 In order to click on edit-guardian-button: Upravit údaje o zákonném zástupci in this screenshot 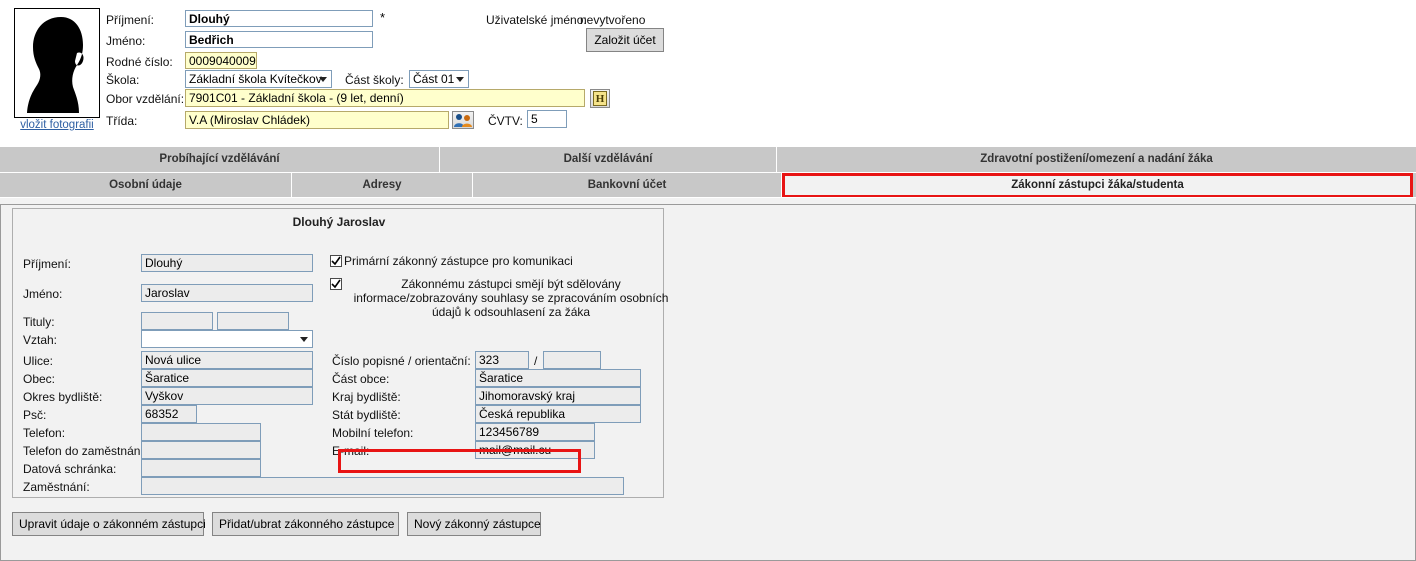, I will do `click(109, 524)`.